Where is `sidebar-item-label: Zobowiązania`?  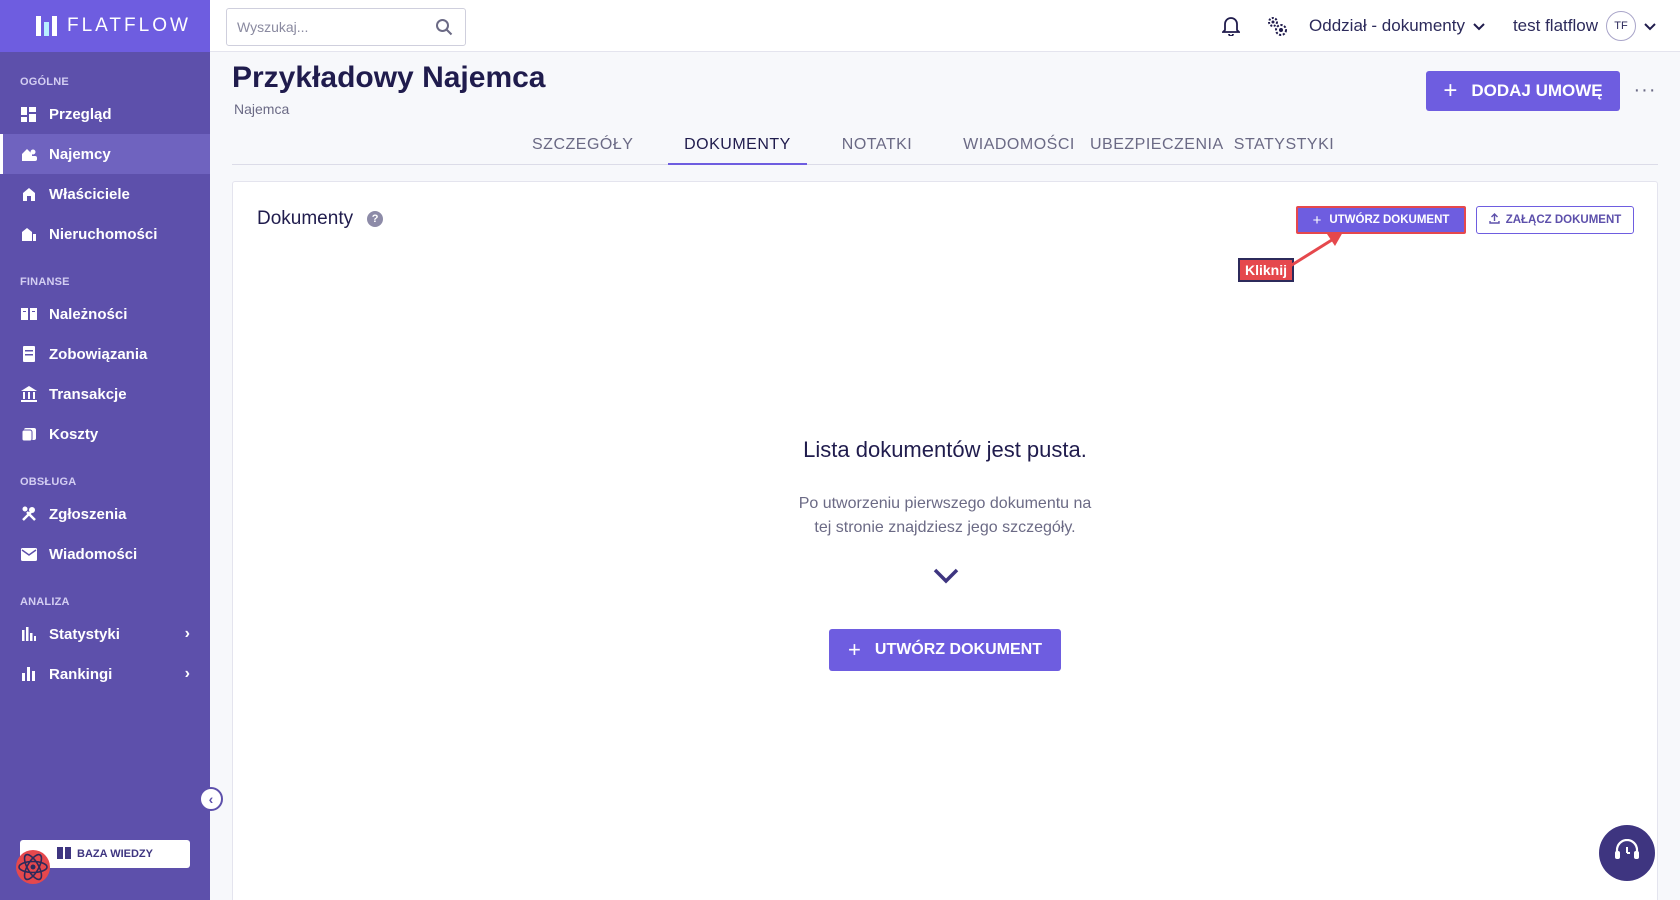
sidebar-item-label: Zobowiązania is located at coordinates (98, 354).